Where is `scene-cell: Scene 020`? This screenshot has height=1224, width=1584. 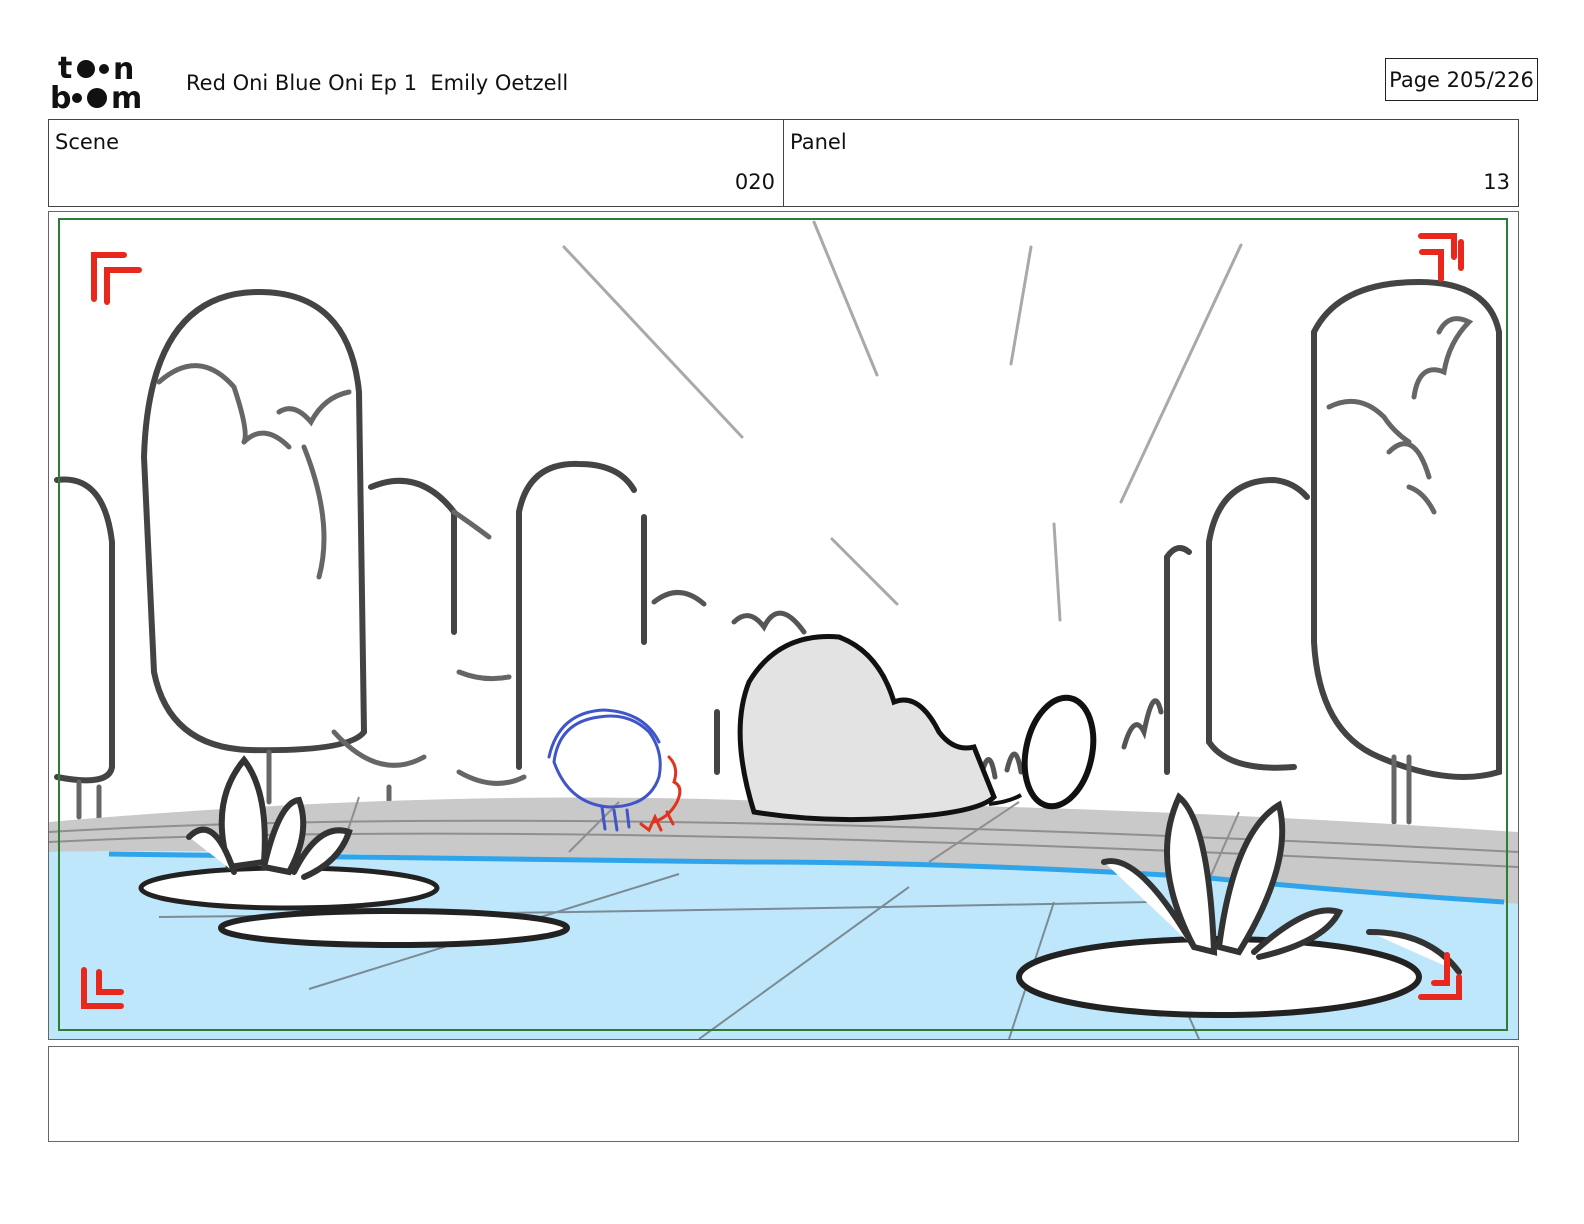 scene-cell: Scene 020 is located at coordinates (416, 163).